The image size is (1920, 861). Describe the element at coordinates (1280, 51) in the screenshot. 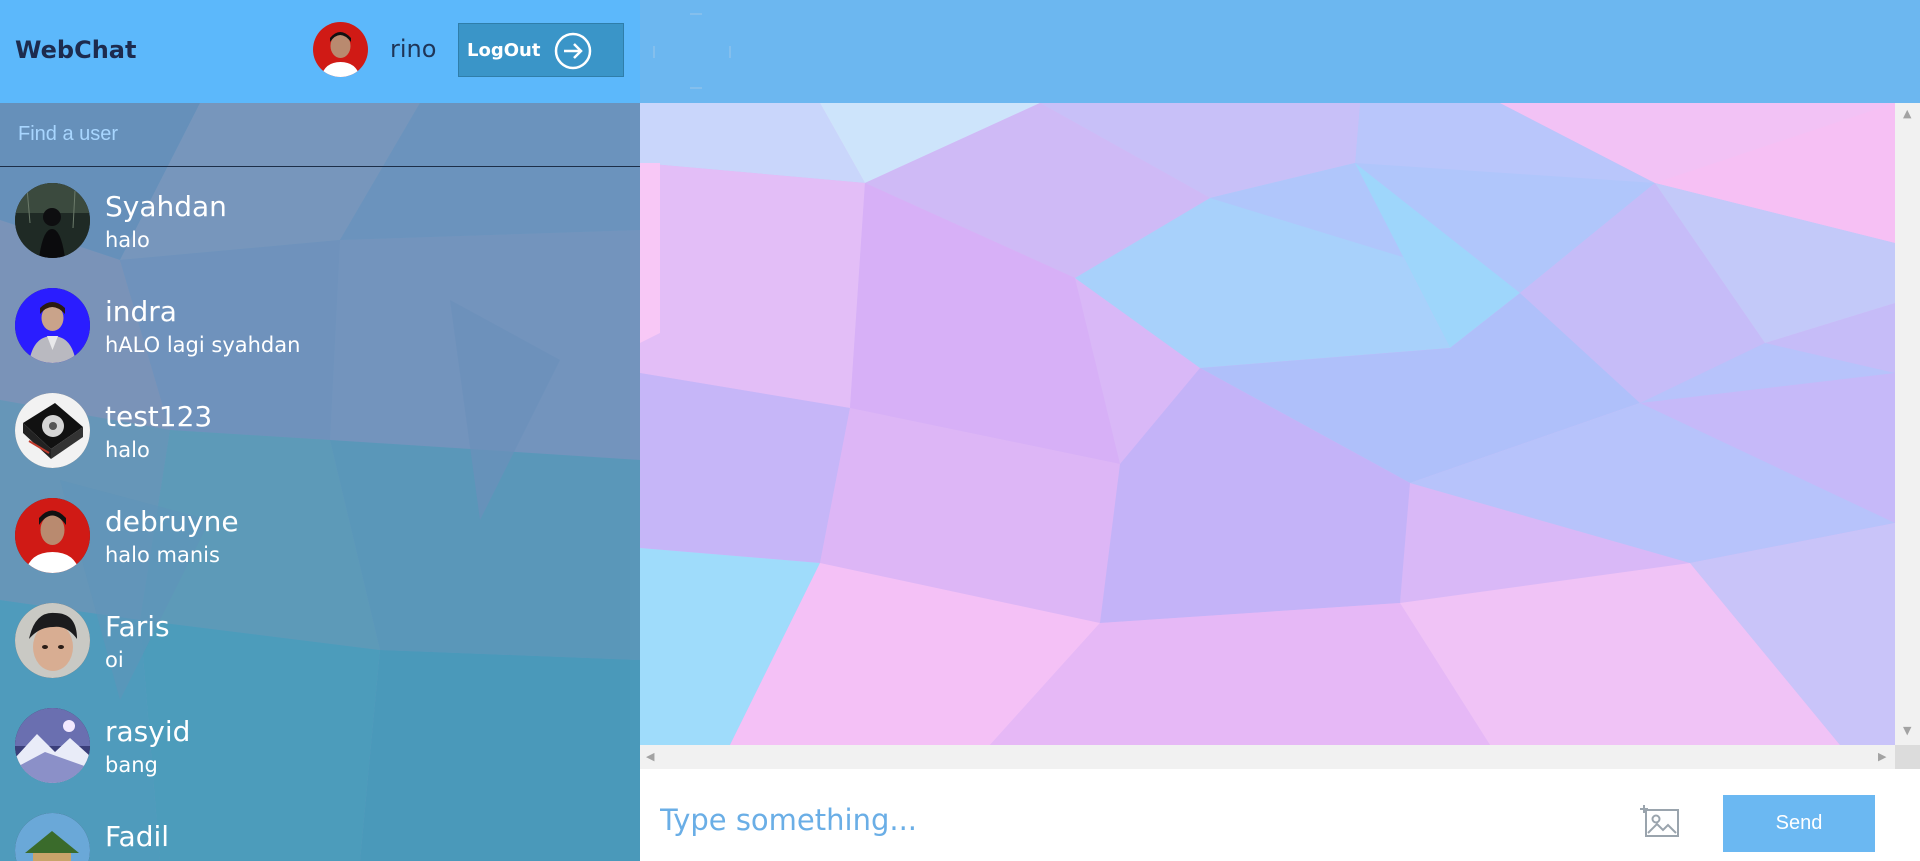

I see `chat-header` at that location.